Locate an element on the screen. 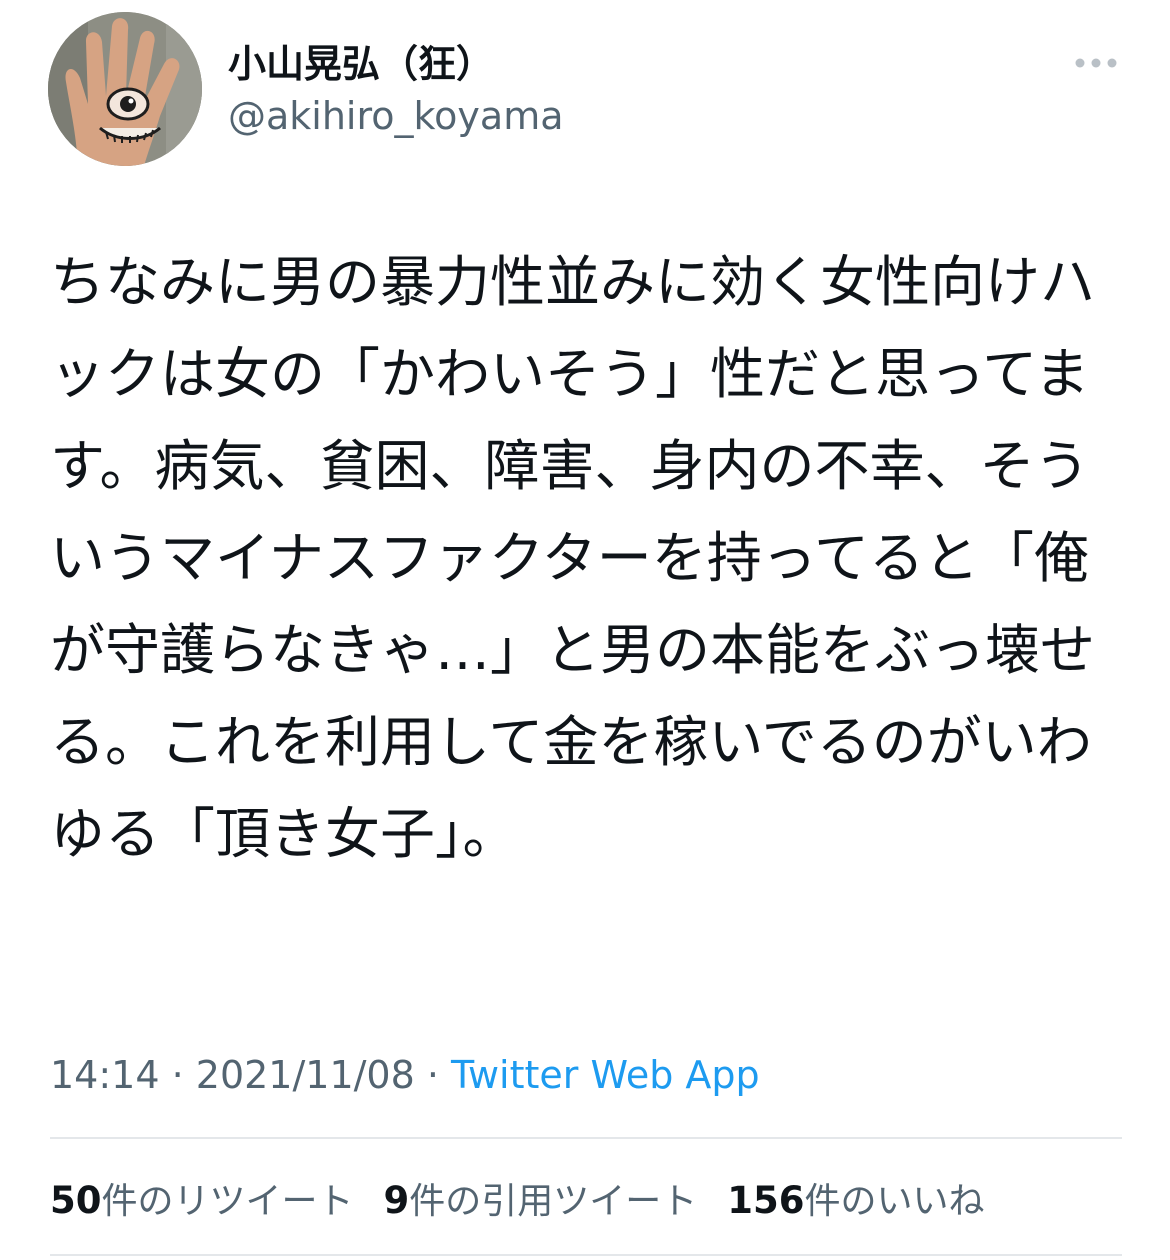 The height and width of the screenshot is (1260, 1170). tweet-source-link: Twitter Web App is located at coordinates (605, 1075).